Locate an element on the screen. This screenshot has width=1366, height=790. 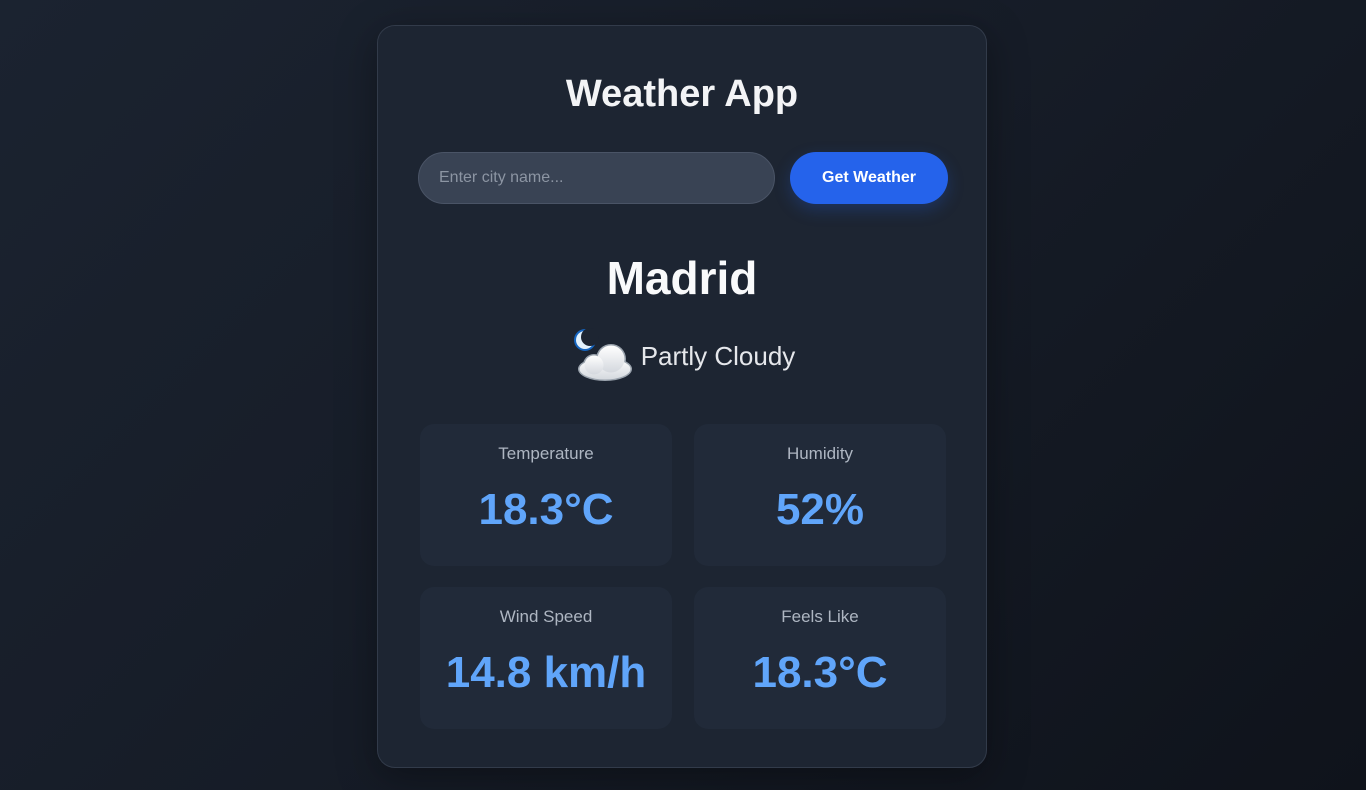
temperature-card: Temperature 18.3°C is located at coordinates (546, 495).